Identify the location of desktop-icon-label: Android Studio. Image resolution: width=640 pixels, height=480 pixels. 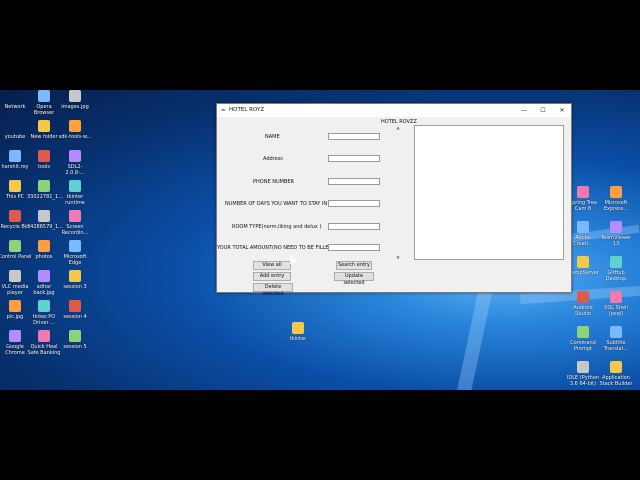
(583, 311).